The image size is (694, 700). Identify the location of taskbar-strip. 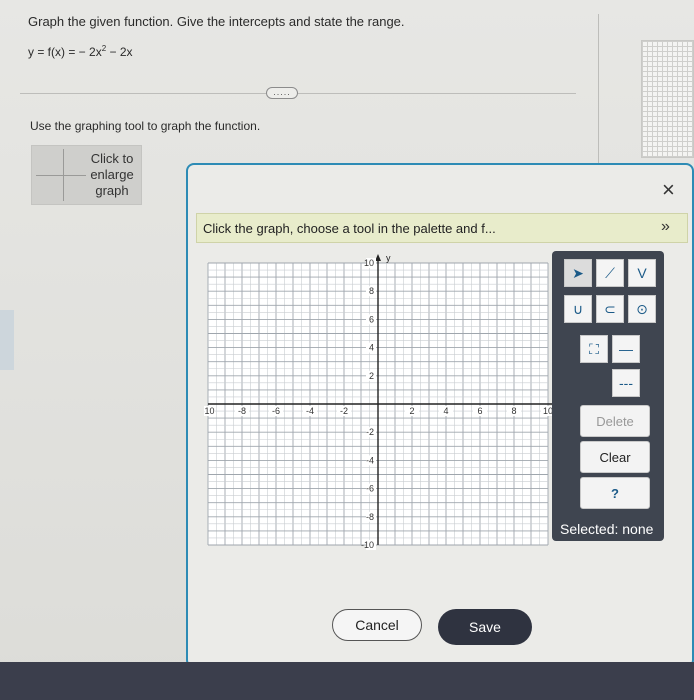
(347, 681).